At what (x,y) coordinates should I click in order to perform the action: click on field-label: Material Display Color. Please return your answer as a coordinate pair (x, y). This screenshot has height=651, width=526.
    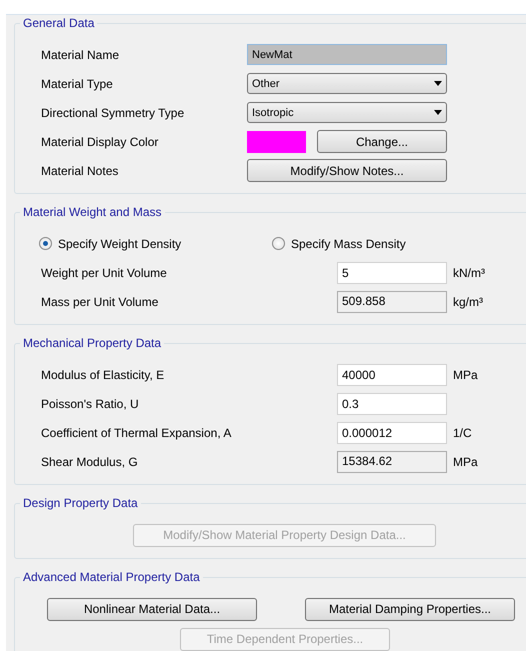
    Looking at the image, I should click on (100, 141).